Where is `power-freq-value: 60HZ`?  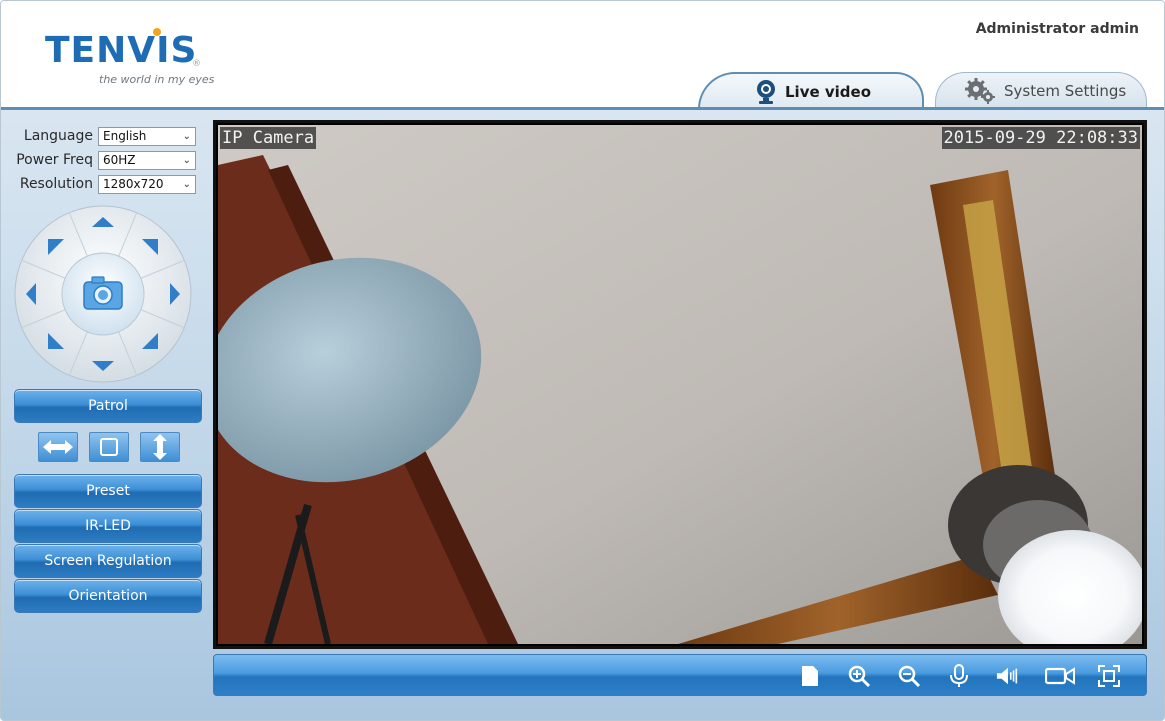
power-freq-value: 60HZ is located at coordinates (119, 160).